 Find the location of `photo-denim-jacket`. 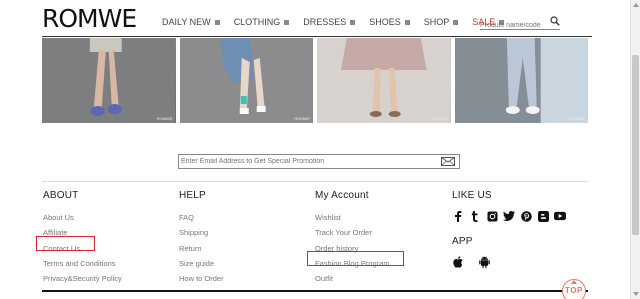

photo-denim-jacket is located at coordinates (246, 80).